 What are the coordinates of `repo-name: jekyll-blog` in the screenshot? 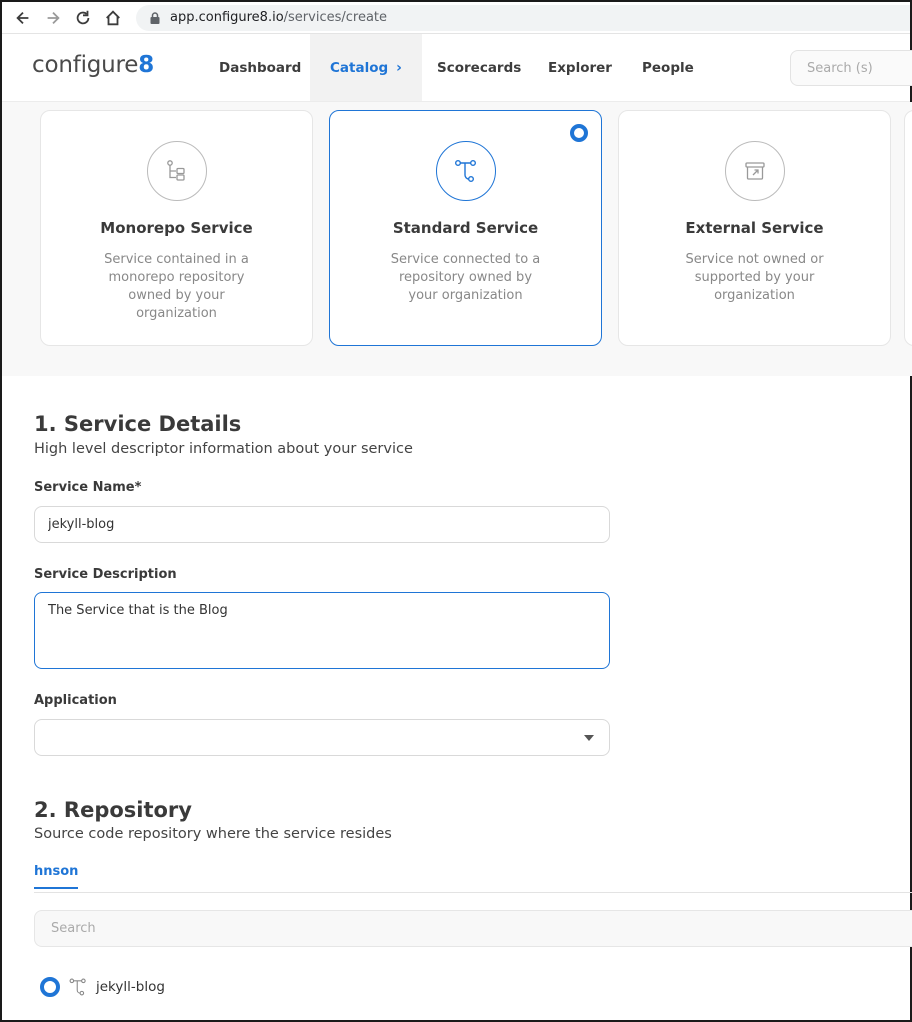 It's located at (130, 987).